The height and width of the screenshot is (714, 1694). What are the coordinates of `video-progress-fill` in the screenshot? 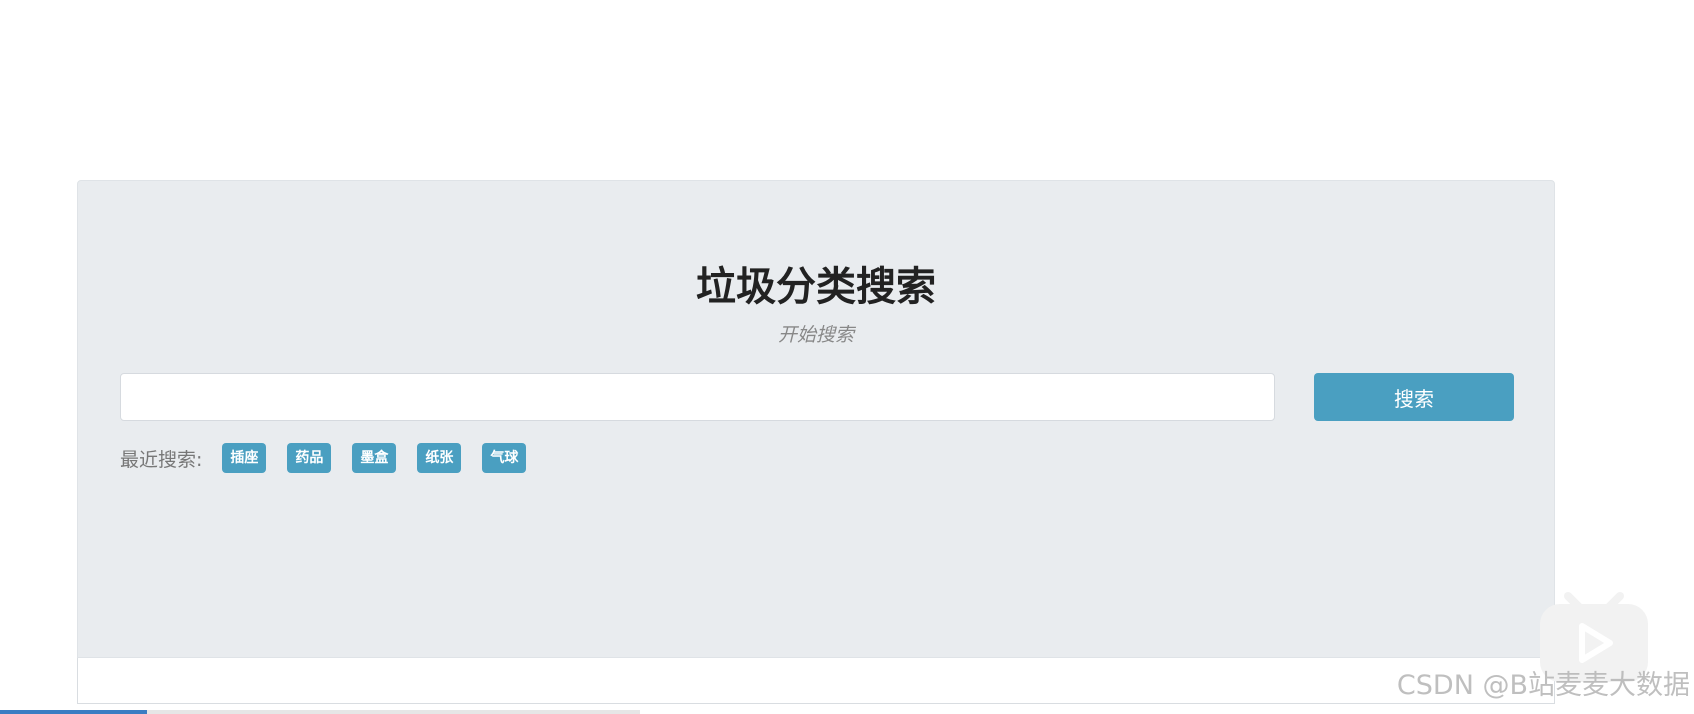 It's located at (74, 712).